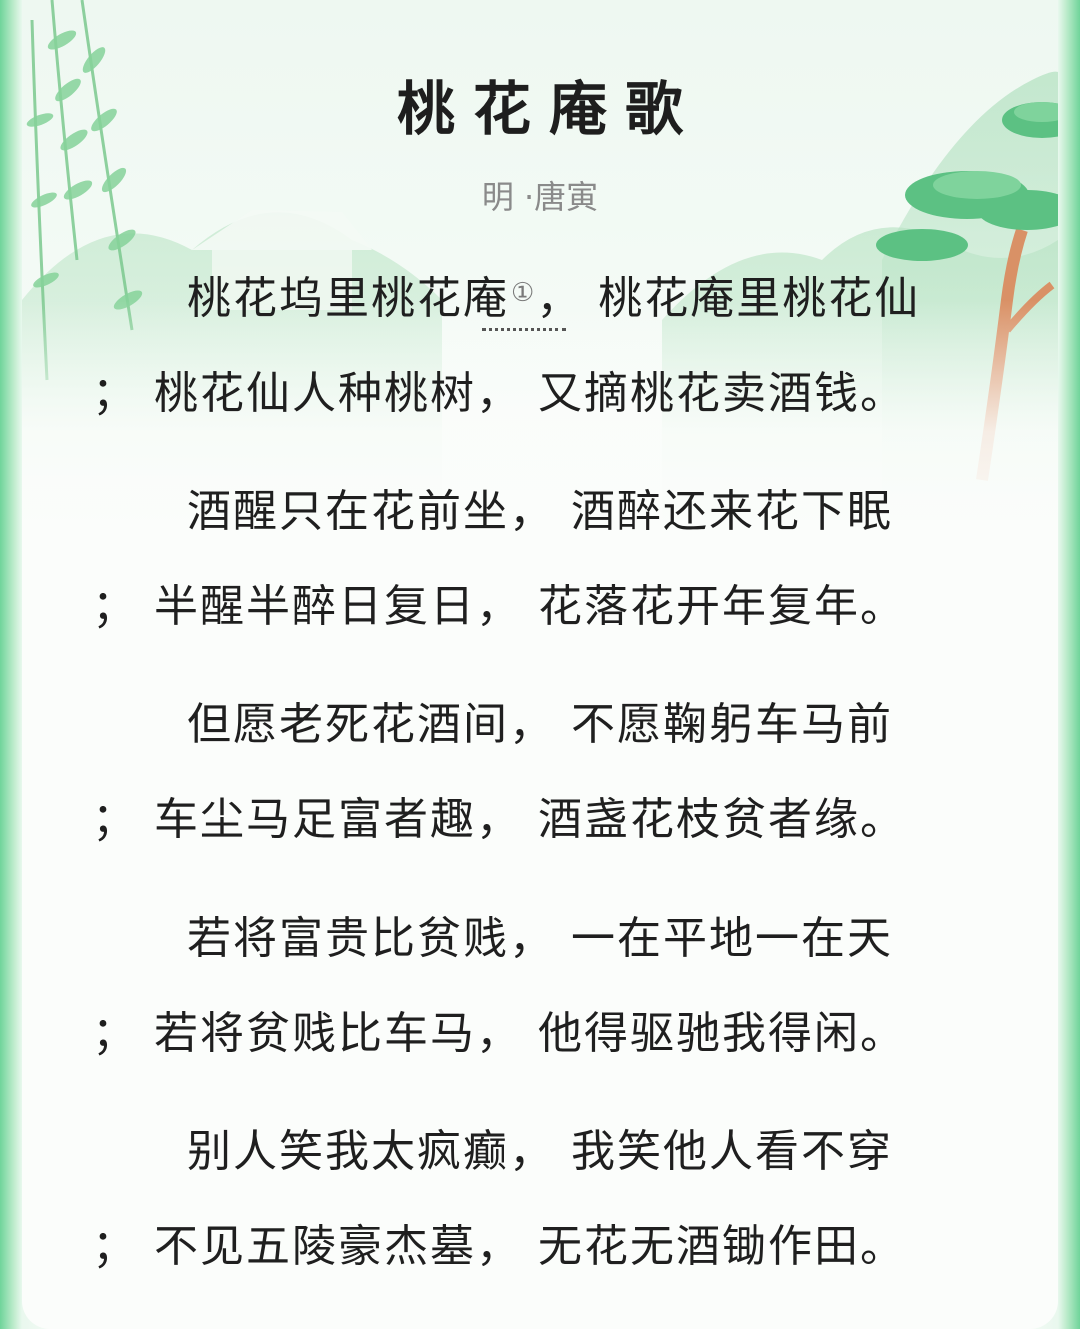 The width and height of the screenshot is (1080, 1329). What do you see at coordinates (728, 298) in the screenshot?
I see `poem-line-1-rest: ， 桃花庵里桃花仙` at bounding box center [728, 298].